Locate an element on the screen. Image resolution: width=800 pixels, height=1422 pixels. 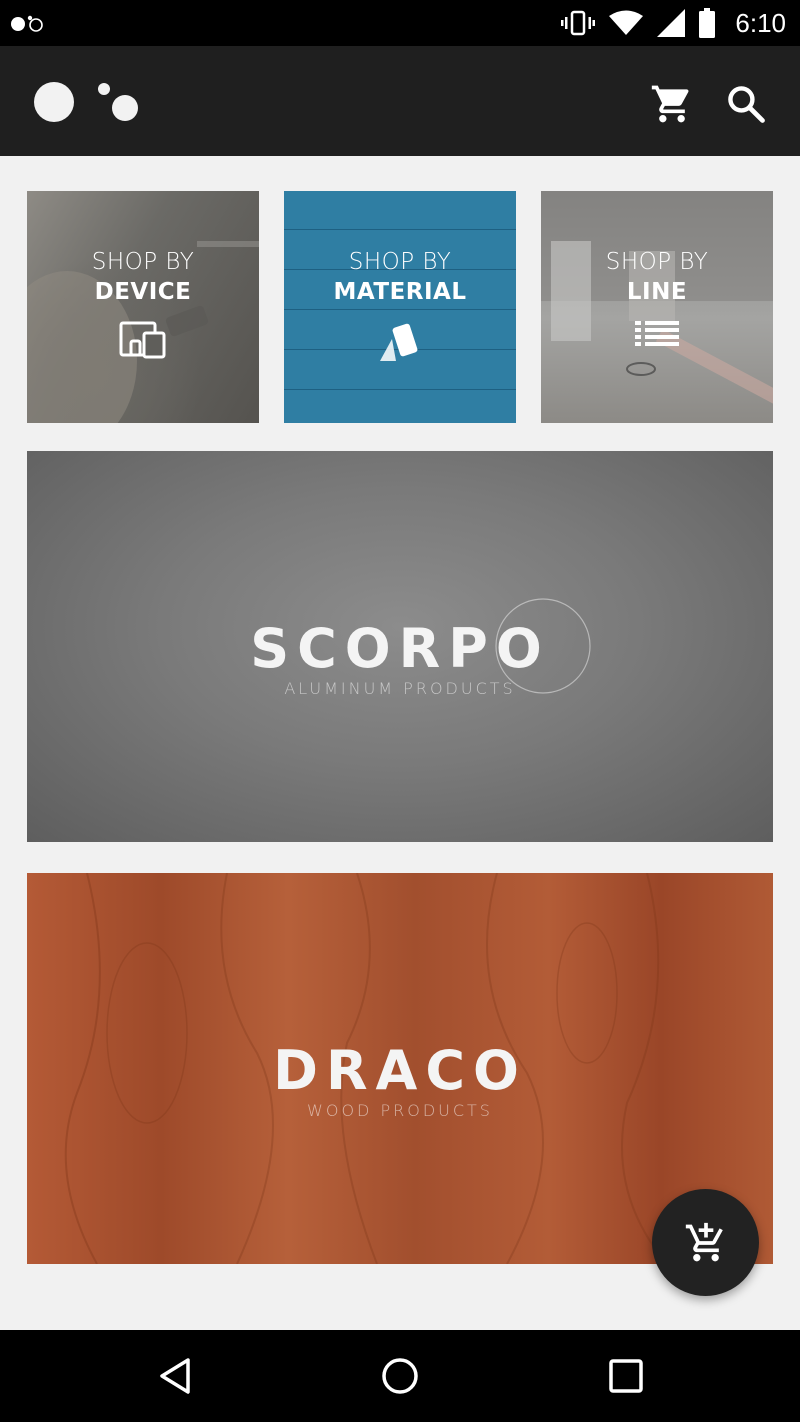
back-icon is located at coordinates (176, 1376).